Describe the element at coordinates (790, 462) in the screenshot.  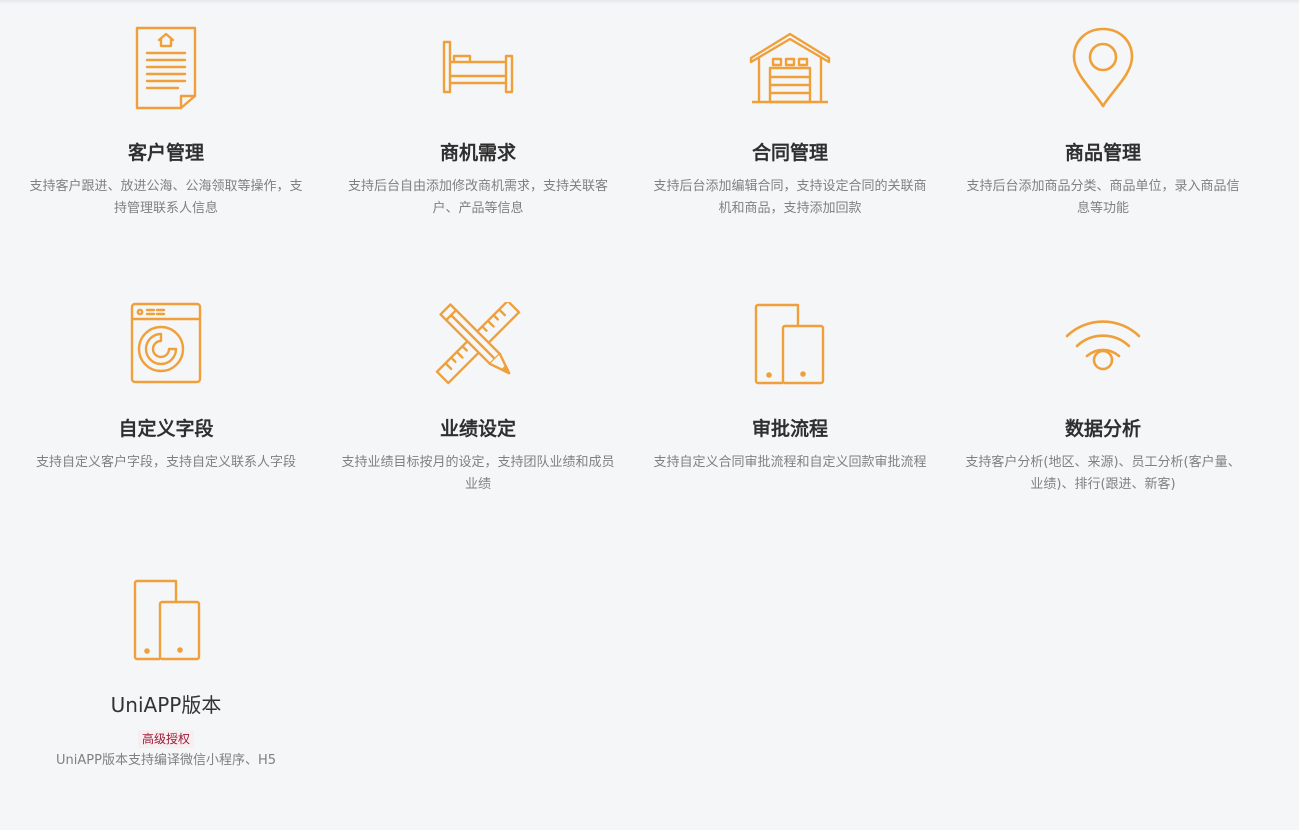
I see `feature-description: 支持自定义合同审批流程和自定义回款审批流程` at that location.